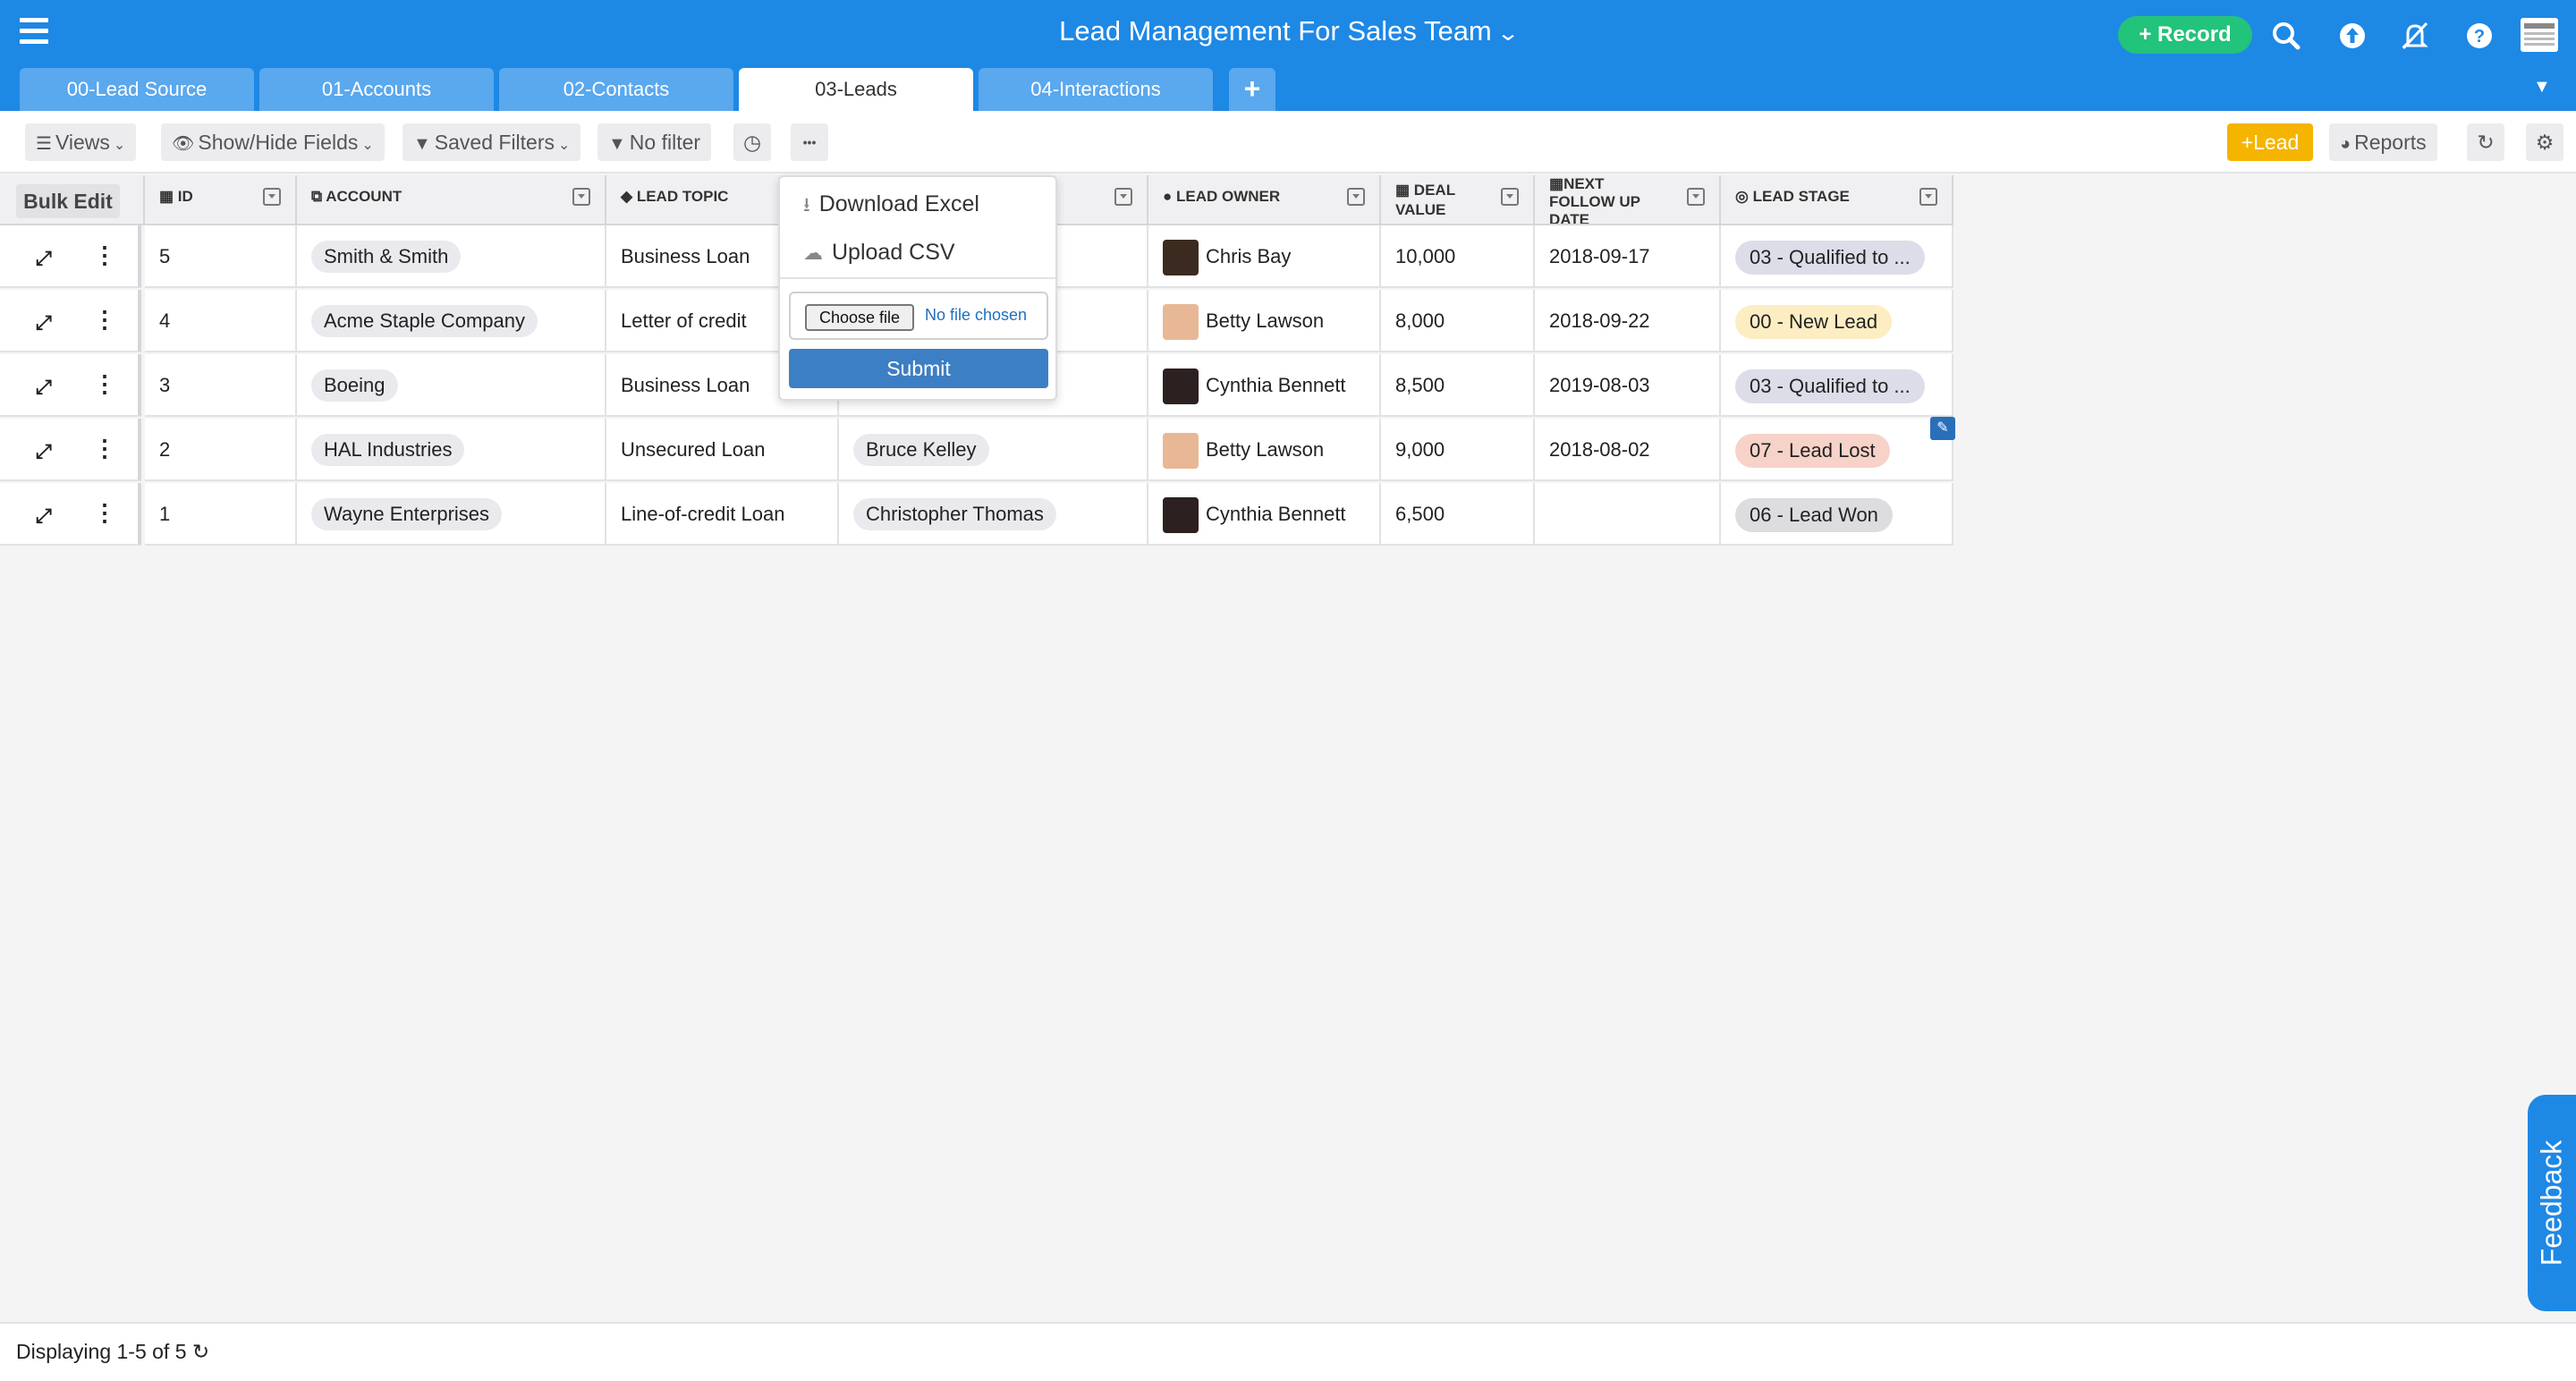 The width and height of the screenshot is (2576, 1381). What do you see at coordinates (388, 450) in the screenshot?
I see `account-chip: HAL Industries` at bounding box center [388, 450].